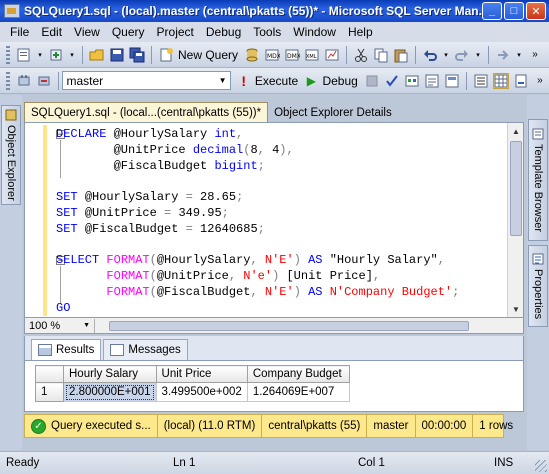 Image resolution: width=549 pixels, height=474 pixels. What do you see at coordinates (66, 349) in the screenshot?
I see `tab-results: Results` at bounding box center [66, 349].